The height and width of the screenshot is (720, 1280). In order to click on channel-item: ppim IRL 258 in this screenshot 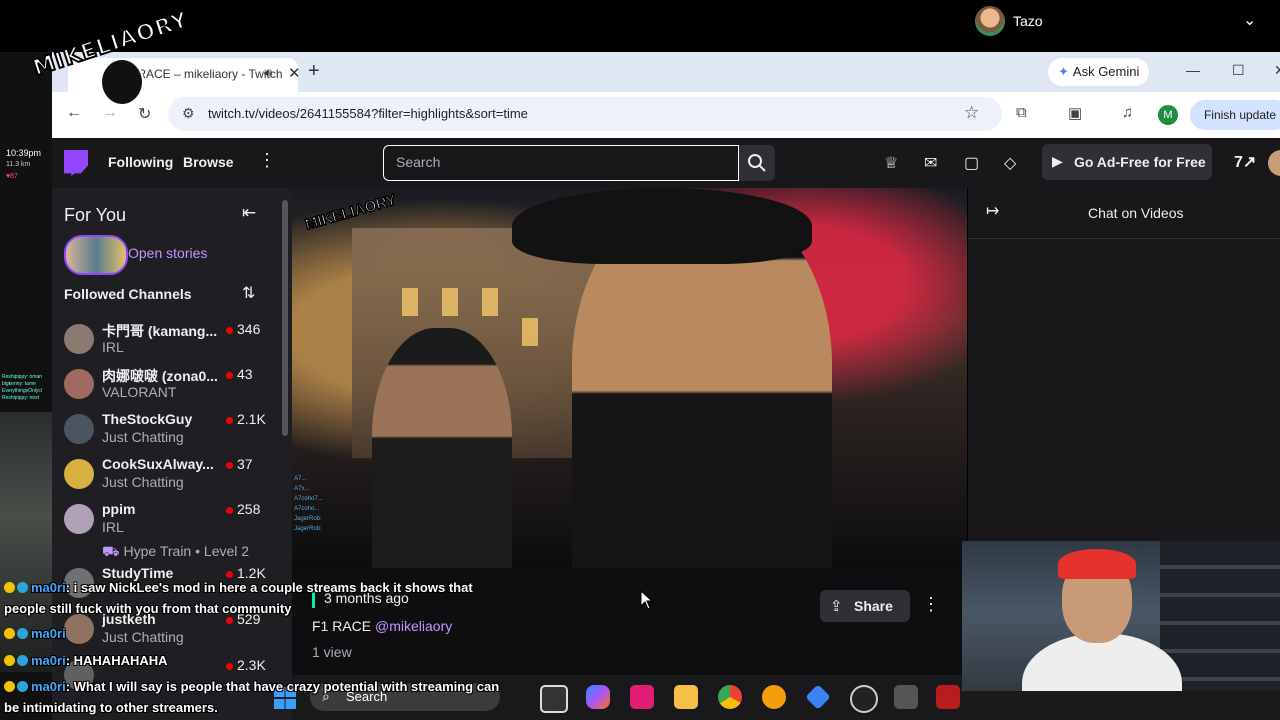, I will do `click(167, 520)`.